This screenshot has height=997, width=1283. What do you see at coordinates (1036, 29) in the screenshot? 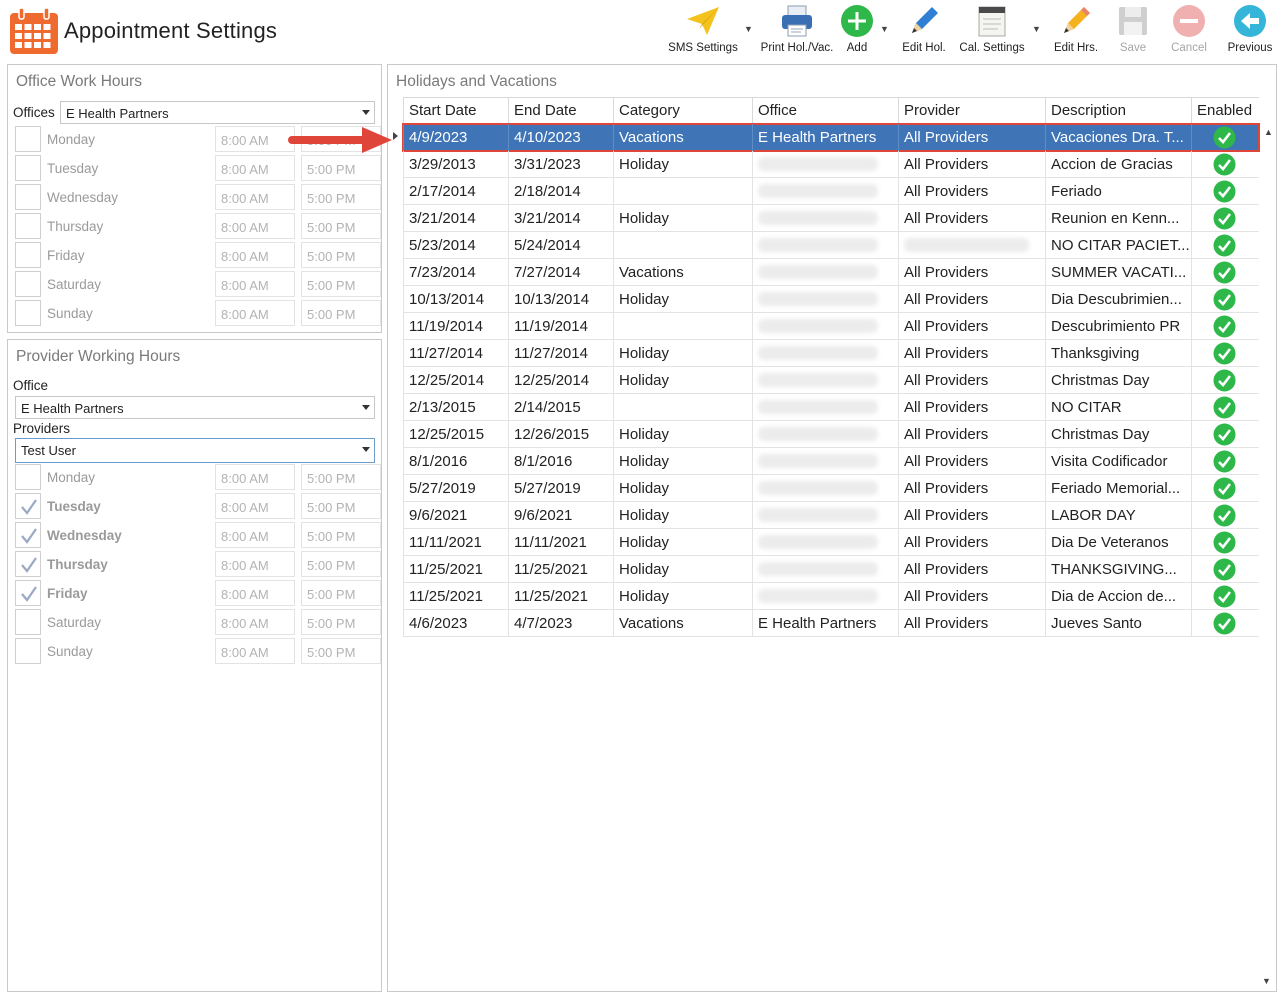
I see `calendar-settings-dropdown-icon: ▼` at bounding box center [1036, 29].